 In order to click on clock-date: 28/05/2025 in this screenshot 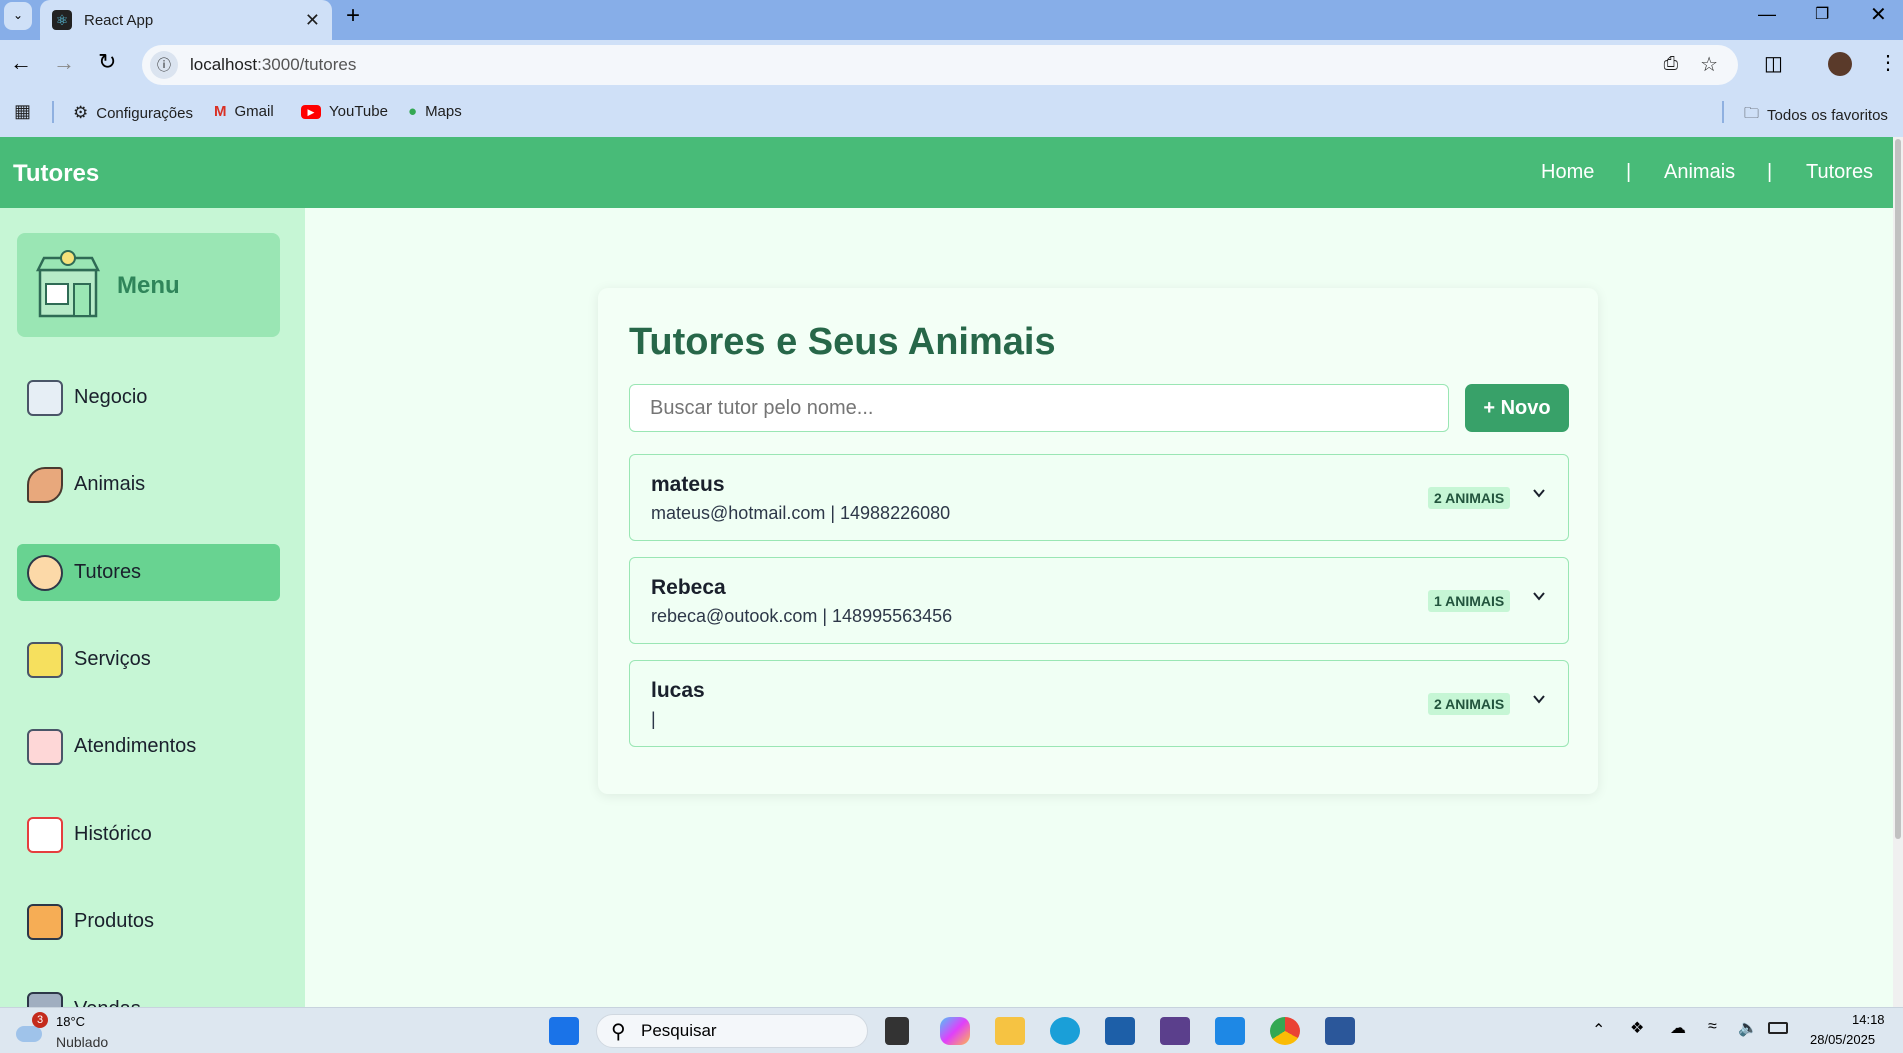, I will do `click(1842, 1039)`.